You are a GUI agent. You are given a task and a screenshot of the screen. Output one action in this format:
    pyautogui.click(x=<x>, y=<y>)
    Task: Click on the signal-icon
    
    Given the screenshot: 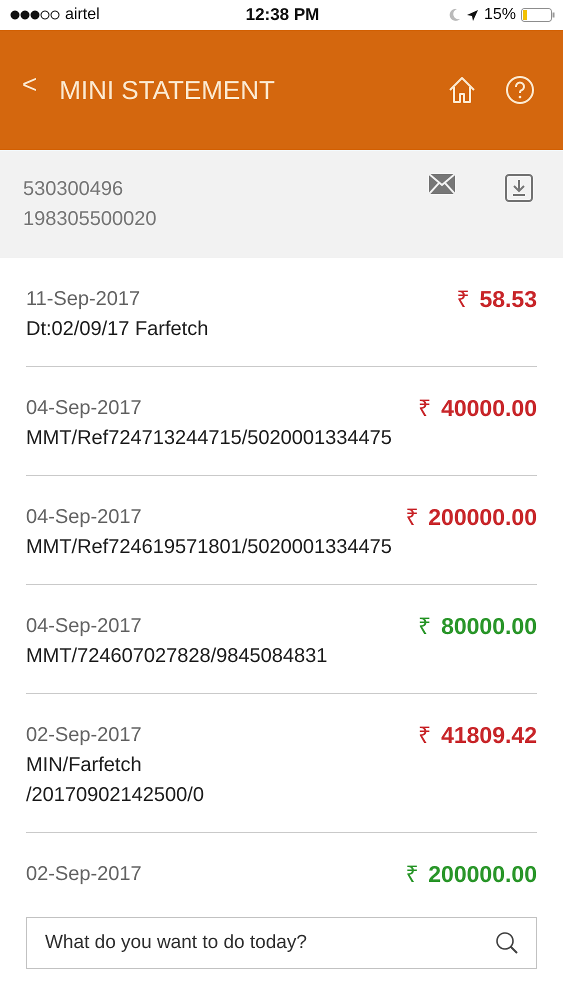 What is the action you would take?
    pyautogui.click(x=35, y=15)
    